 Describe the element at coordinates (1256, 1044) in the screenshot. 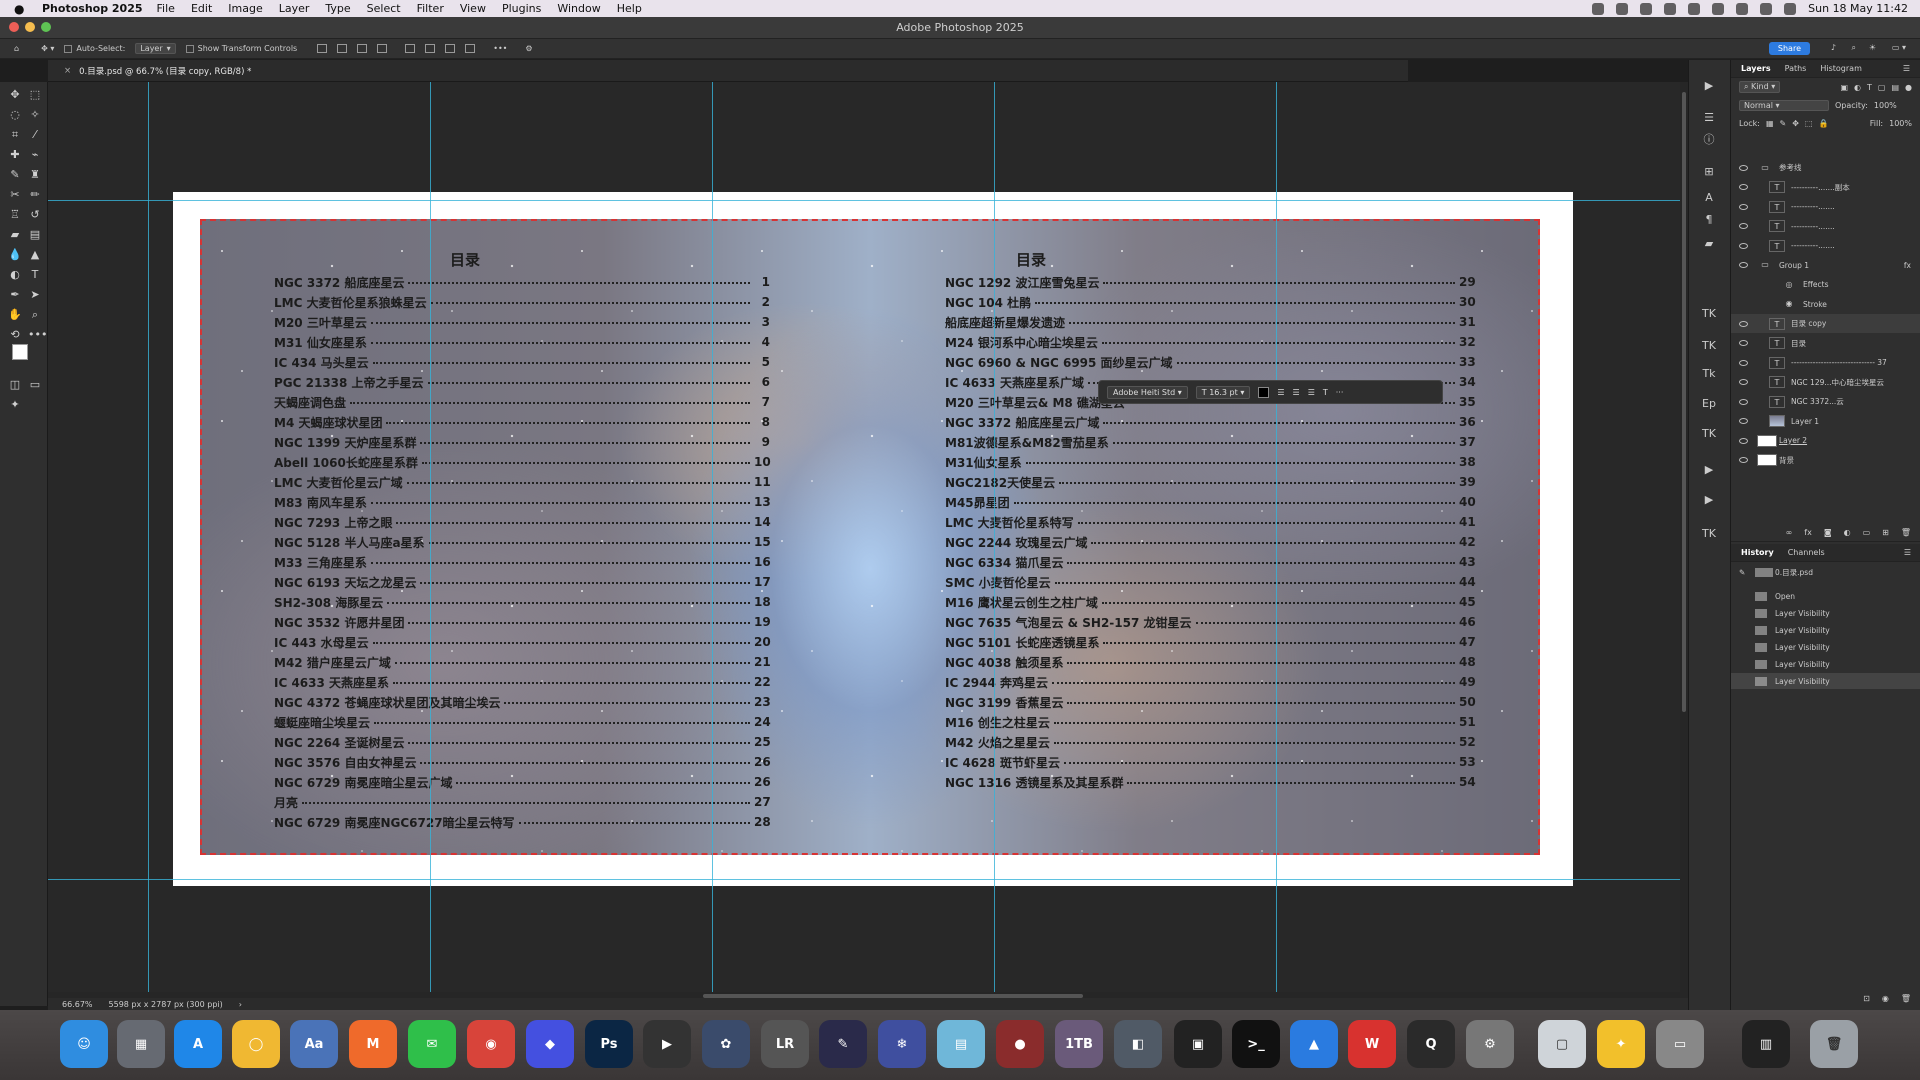

I see `dock-terminal-icon: >_` at that location.